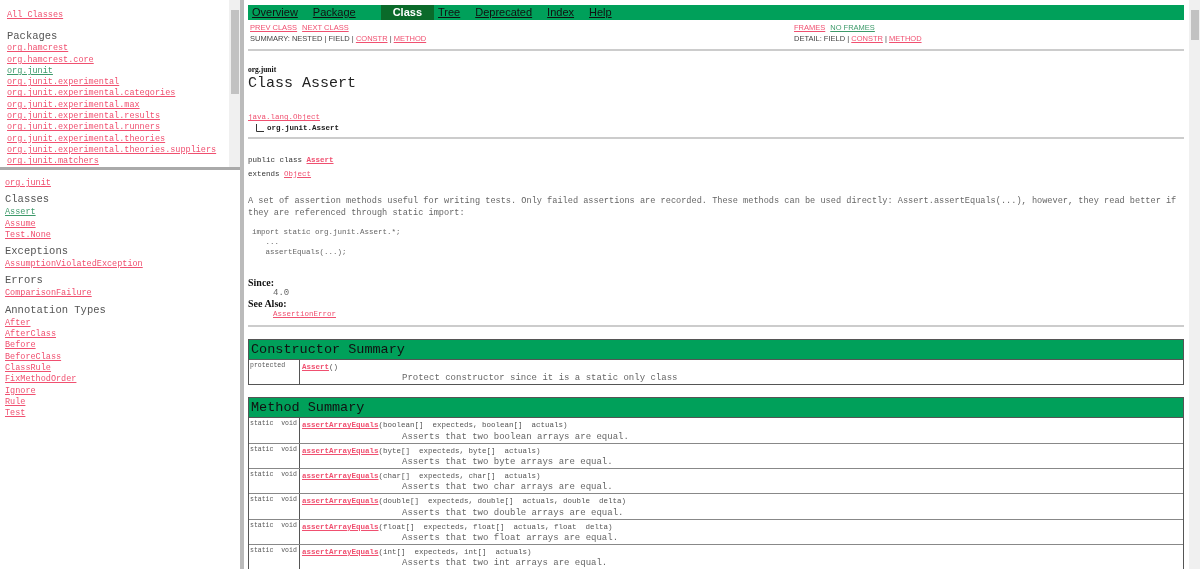  I want to click on class-link: After, so click(18, 323).